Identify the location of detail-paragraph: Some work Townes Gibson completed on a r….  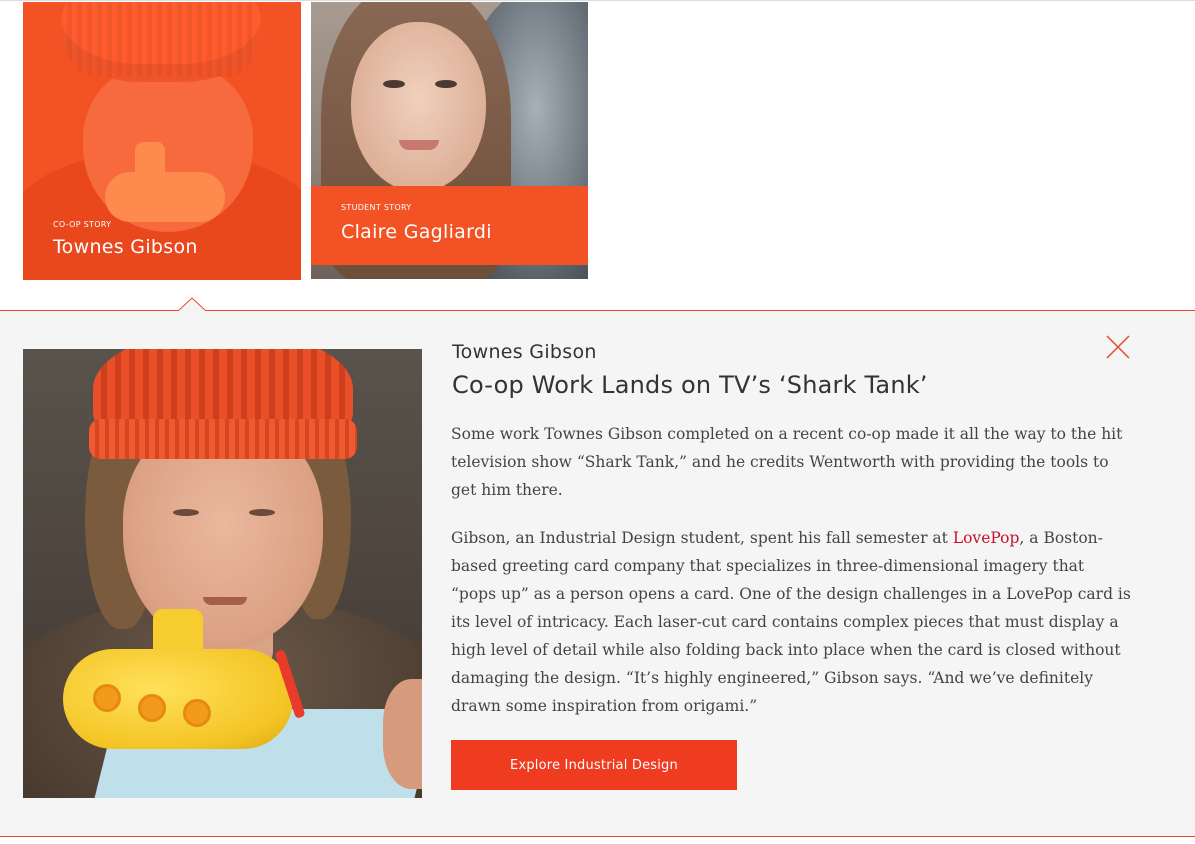
(787, 462).